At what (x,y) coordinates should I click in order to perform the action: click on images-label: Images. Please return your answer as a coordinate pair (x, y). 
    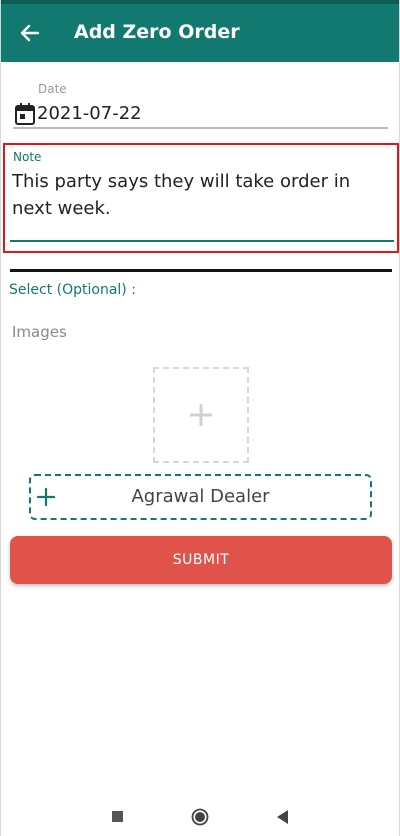
    Looking at the image, I should click on (39, 332).